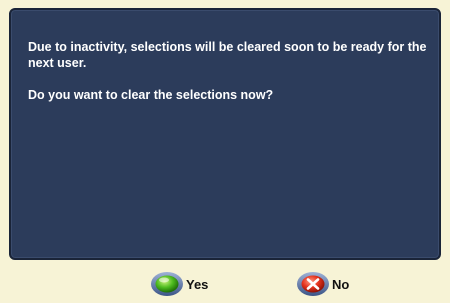 The width and height of the screenshot is (450, 303). I want to click on red-x-icon, so click(313, 284).